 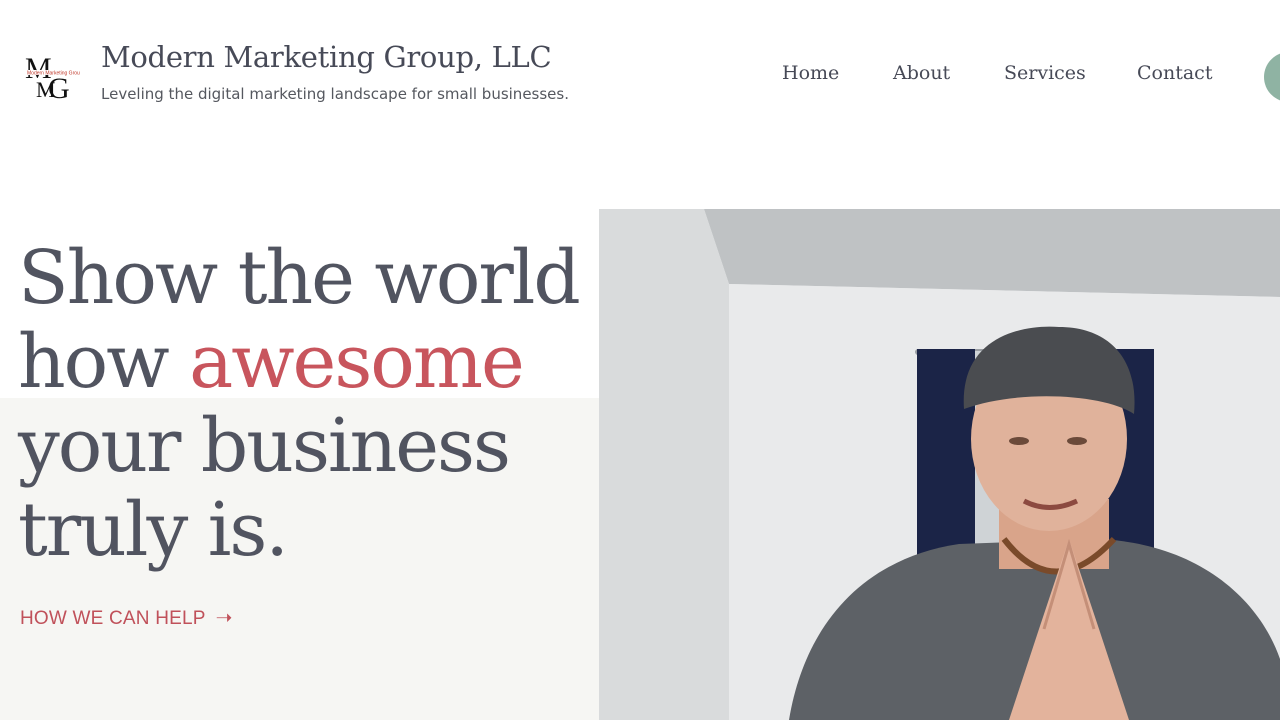 What do you see at coordinates (1272, 77) in the screenshot?
I see `header-cta-button` at bounding box center [1272, 77].